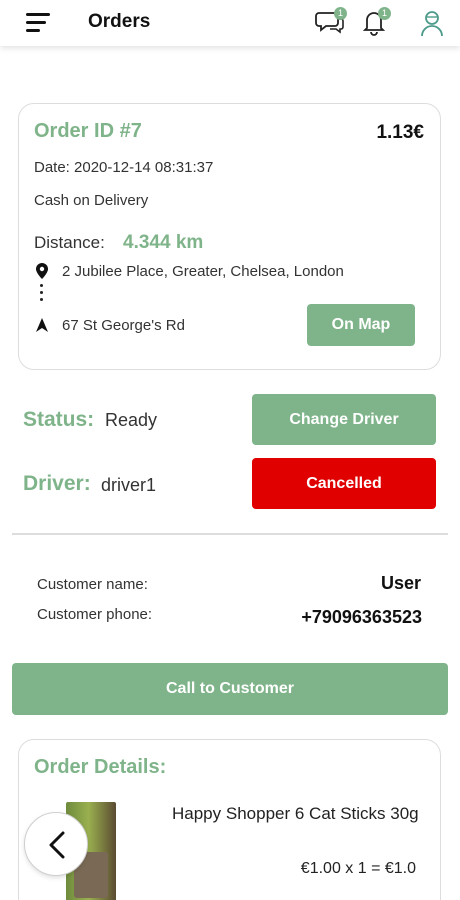 This screenshot has width=460, height=900. What do you see at coordinates (95, 614) in the screenshot?
I see `customer-phone-label: Customer phone:` at bounding box center [95, 614].